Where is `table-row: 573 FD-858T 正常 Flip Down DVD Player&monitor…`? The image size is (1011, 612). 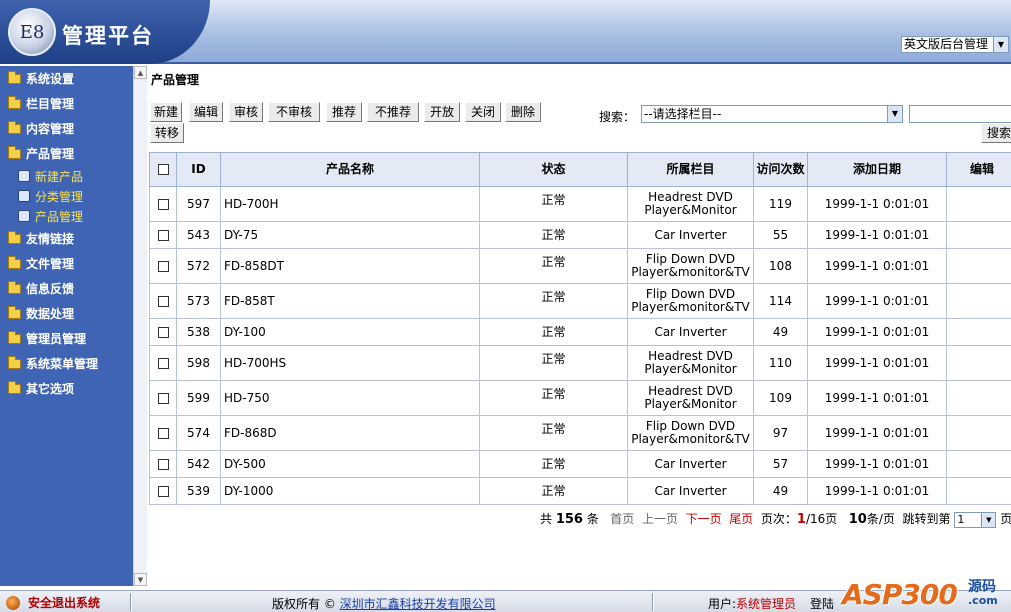
table-row: 573 FD-858T 正常 Flip Down DVD Player&monitor… is located at coordinates (580, 301).